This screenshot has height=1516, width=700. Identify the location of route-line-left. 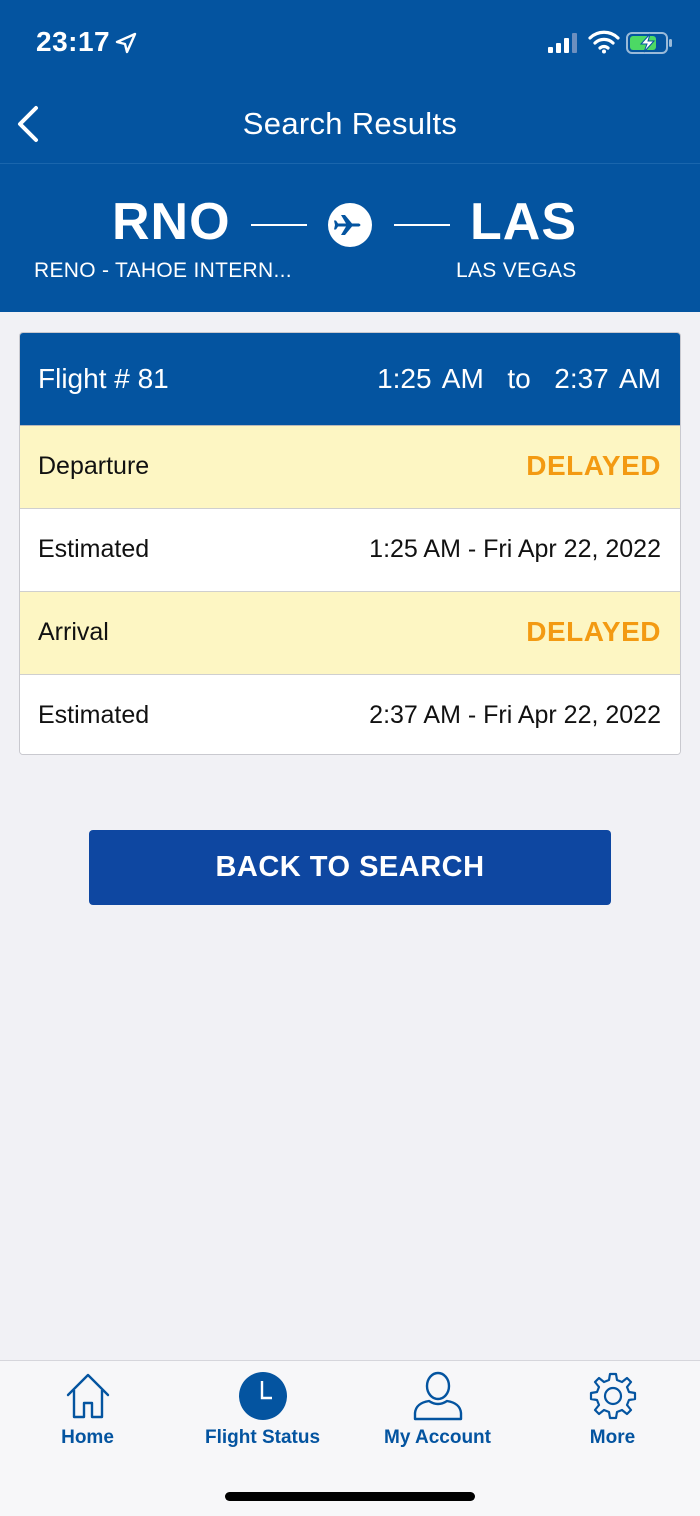
(279, 225).